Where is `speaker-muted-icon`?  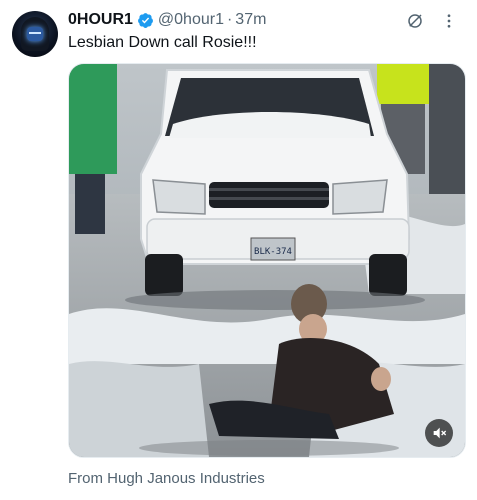 speaker-muted-icon is located at coordinates (440, 433).